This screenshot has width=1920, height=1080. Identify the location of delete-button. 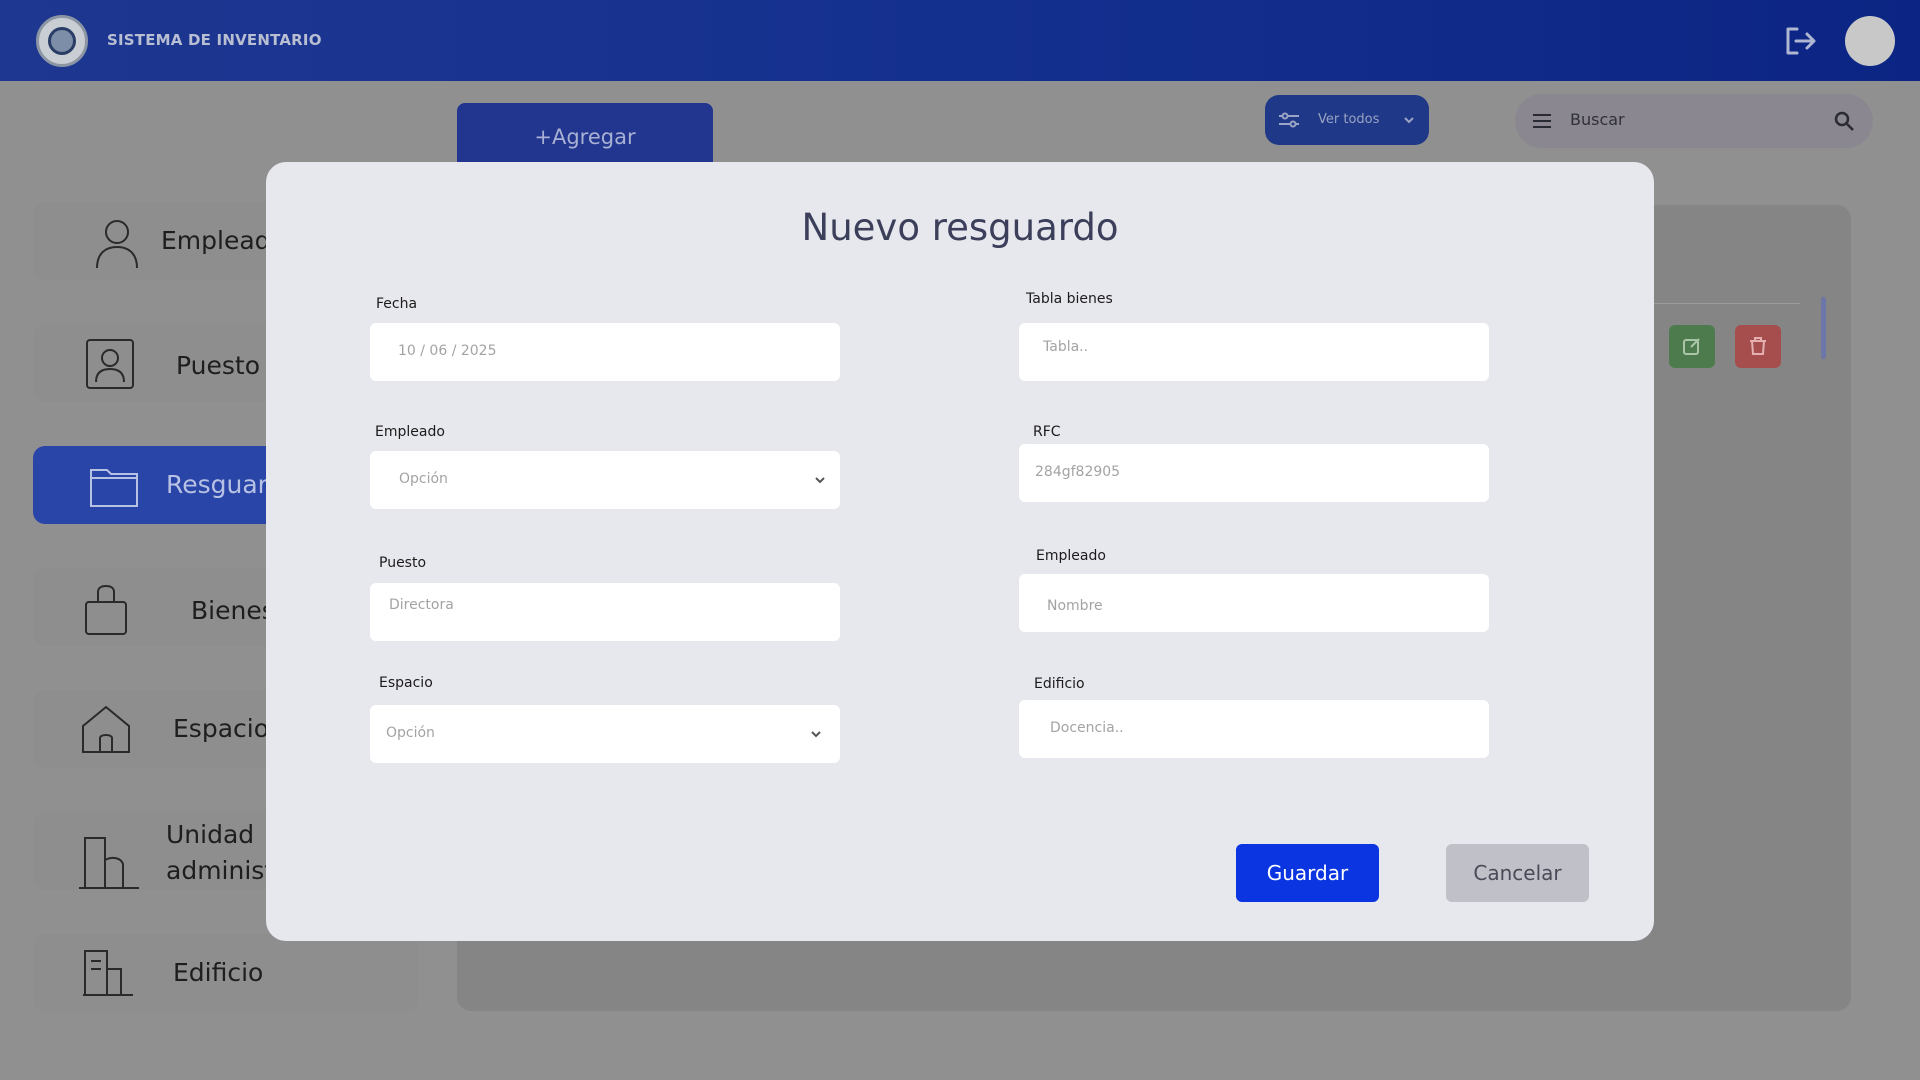
(1758, 346).